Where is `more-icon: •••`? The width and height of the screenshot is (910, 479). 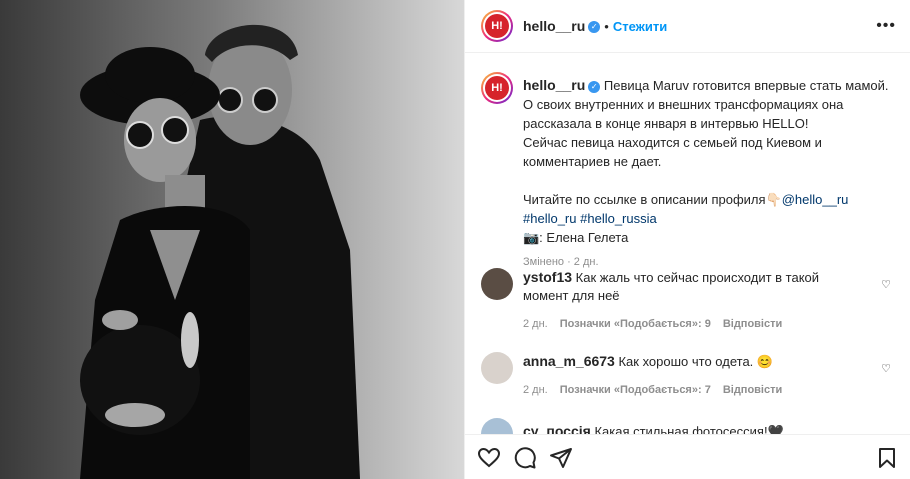 more-icon: ••• is located at coordinates (886, 26).